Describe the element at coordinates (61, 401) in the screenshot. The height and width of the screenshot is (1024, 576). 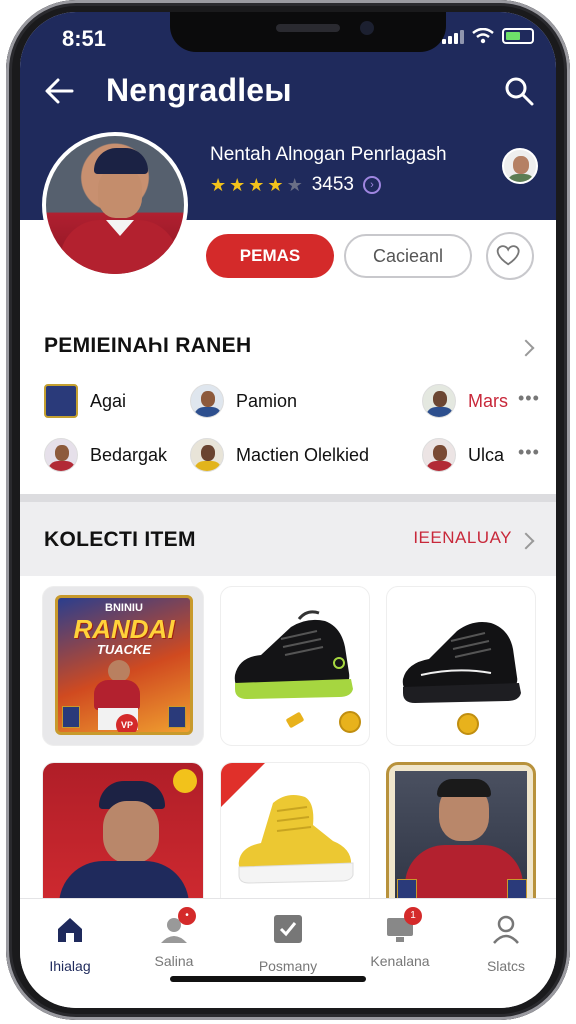
I see `team-logo-icon` at that location.